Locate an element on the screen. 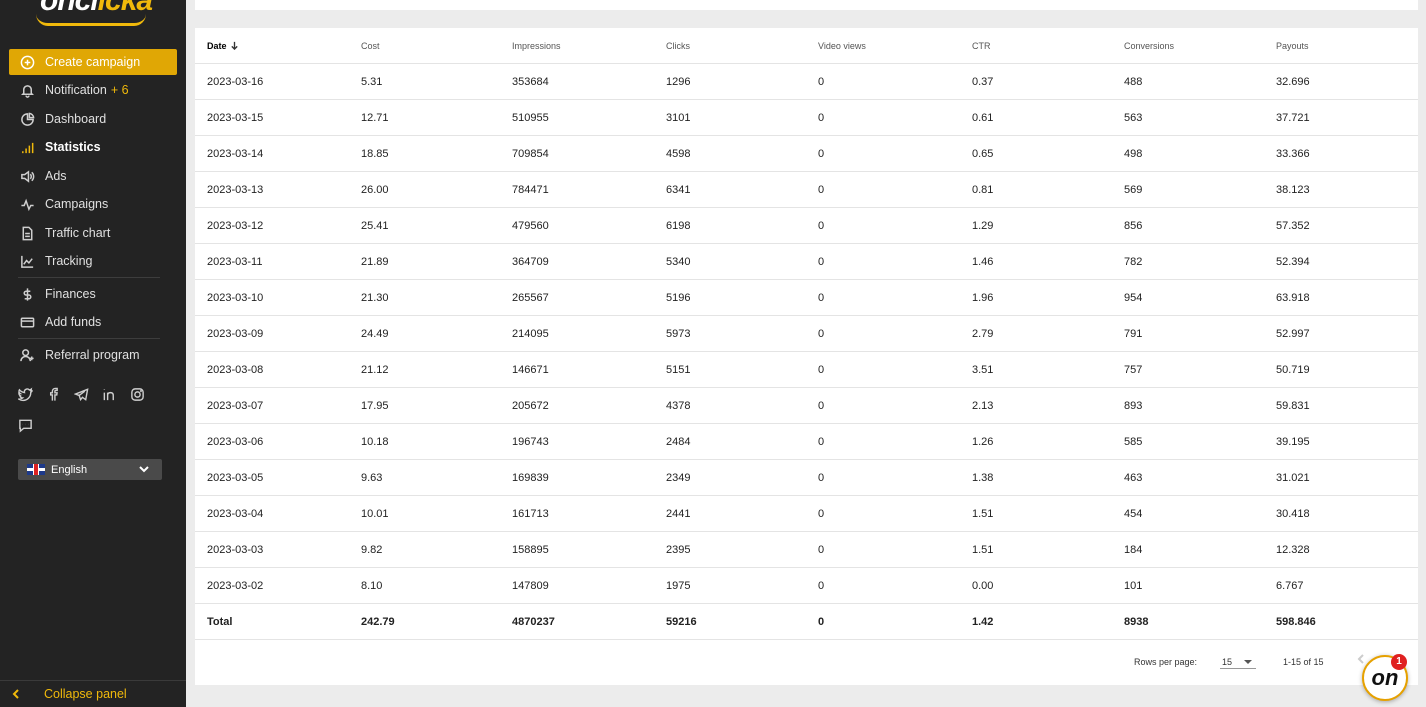 The height and width of the screenshot is (707, 1426). cell-ctr: 1.29 is located at coordinates (983, 226).